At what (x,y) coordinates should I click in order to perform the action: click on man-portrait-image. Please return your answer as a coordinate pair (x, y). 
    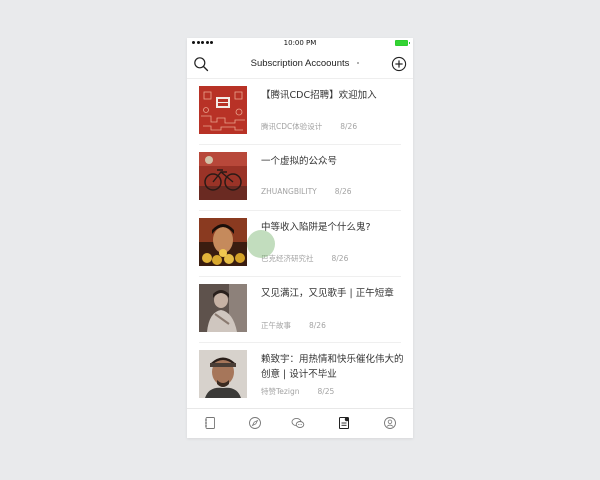
    Looking at the image, I should click on (223, 374).